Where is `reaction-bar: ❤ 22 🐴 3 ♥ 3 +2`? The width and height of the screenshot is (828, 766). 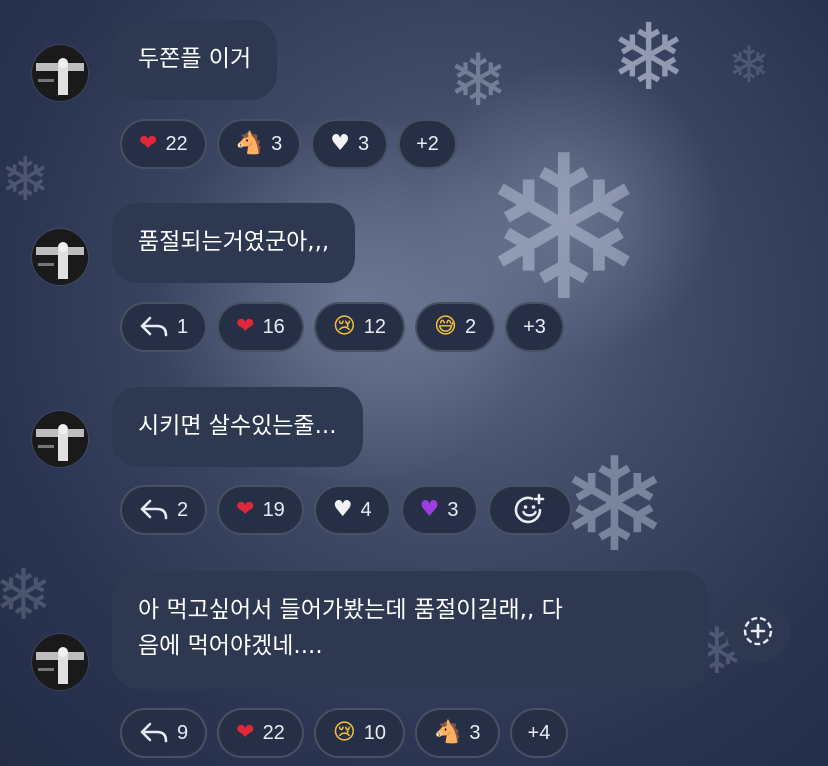 reaction-bar: ❤ 22 🐴 3 ♥ 3 +2 is located at coordinates (288, 144).